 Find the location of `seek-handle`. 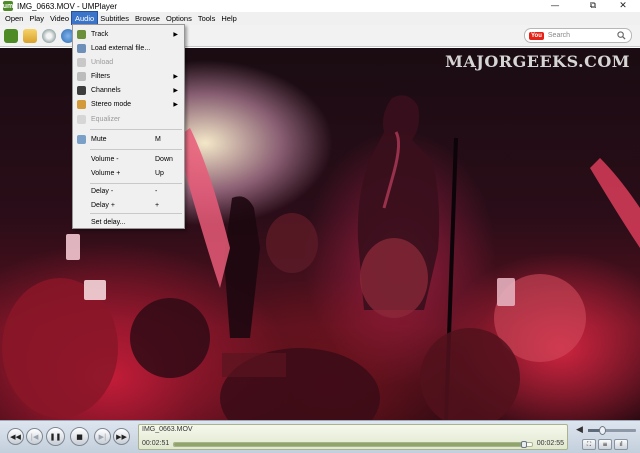

seek-handle is located at coordinates (523, 444).